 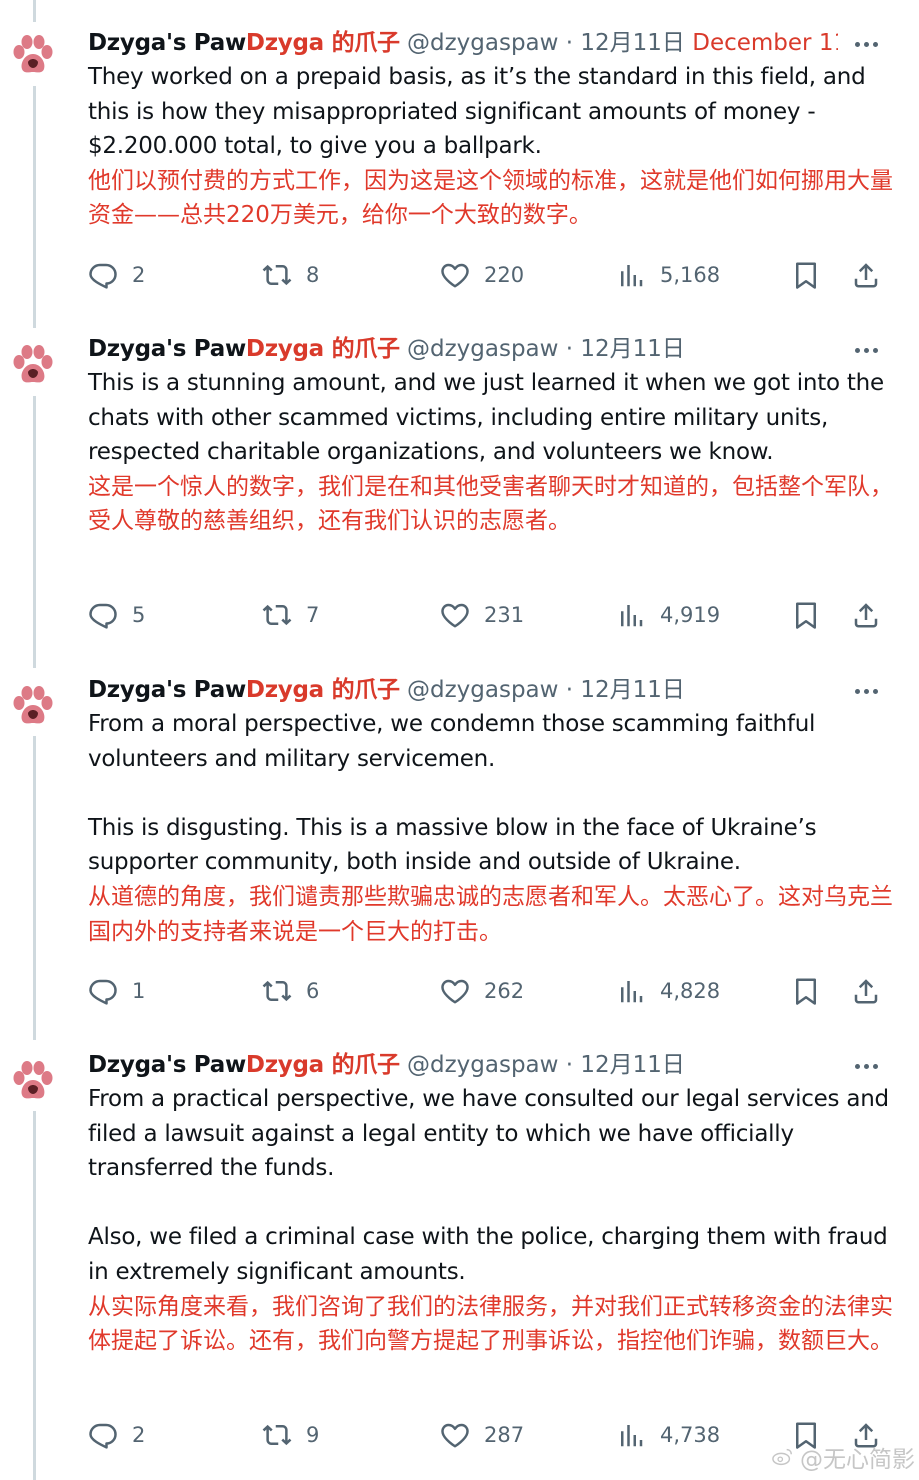 What do you see at coordinates (690, 615) in the screenshot?
I see `view-count: 4,919` at bounding box center [690, 615].